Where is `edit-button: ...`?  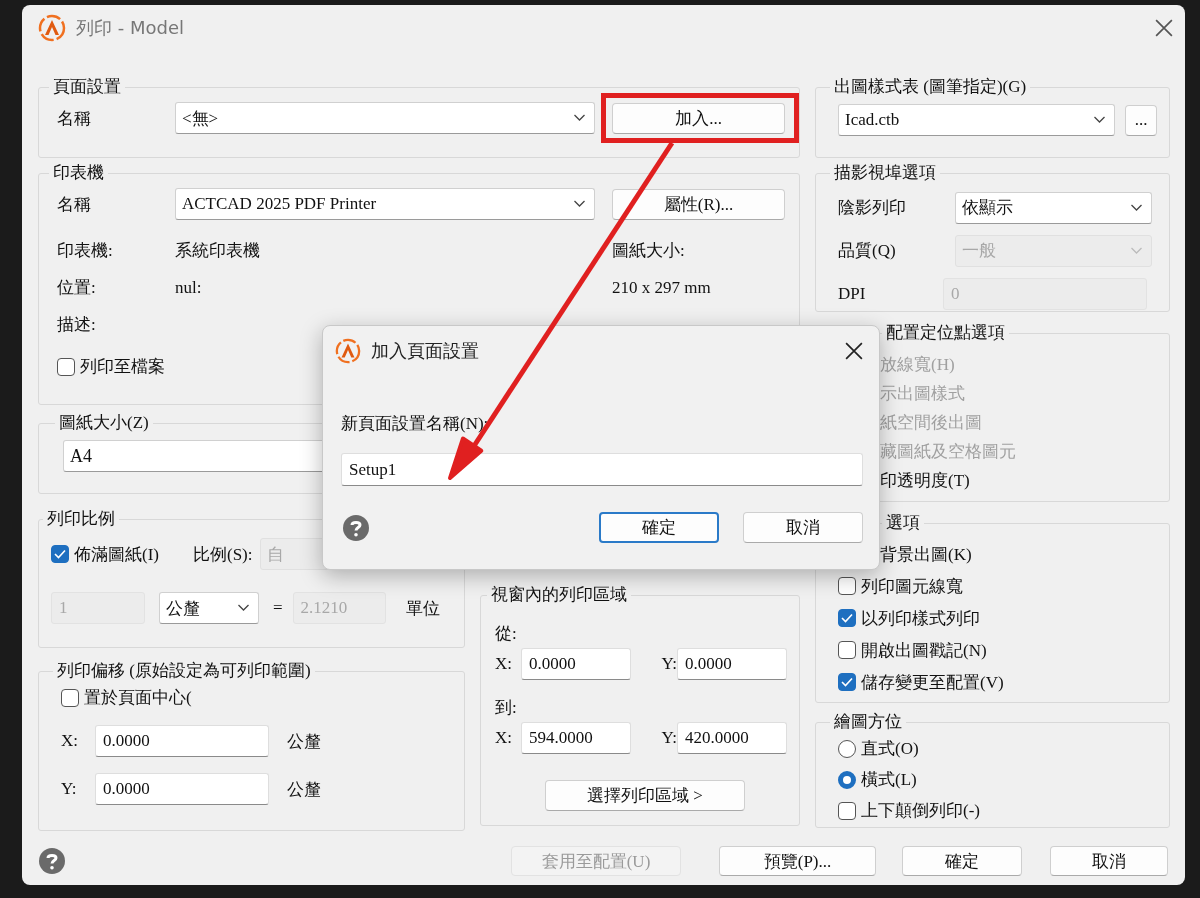 edit-button: ... is located at coordinates (1141, 120).